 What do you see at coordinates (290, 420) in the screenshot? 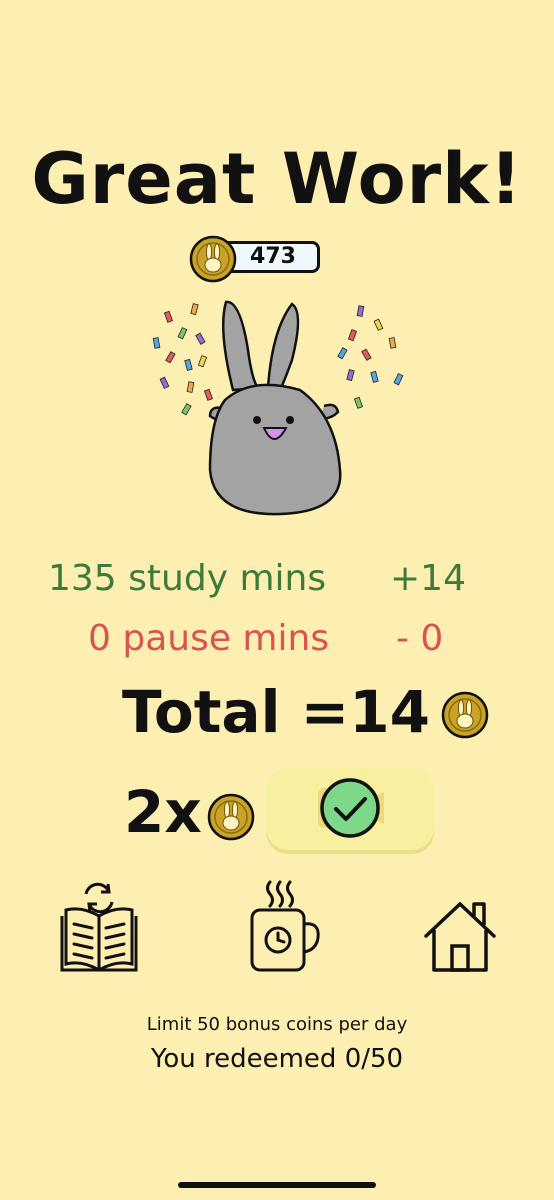
I see `bunny-eye-right` at bounding box center [290, 420].